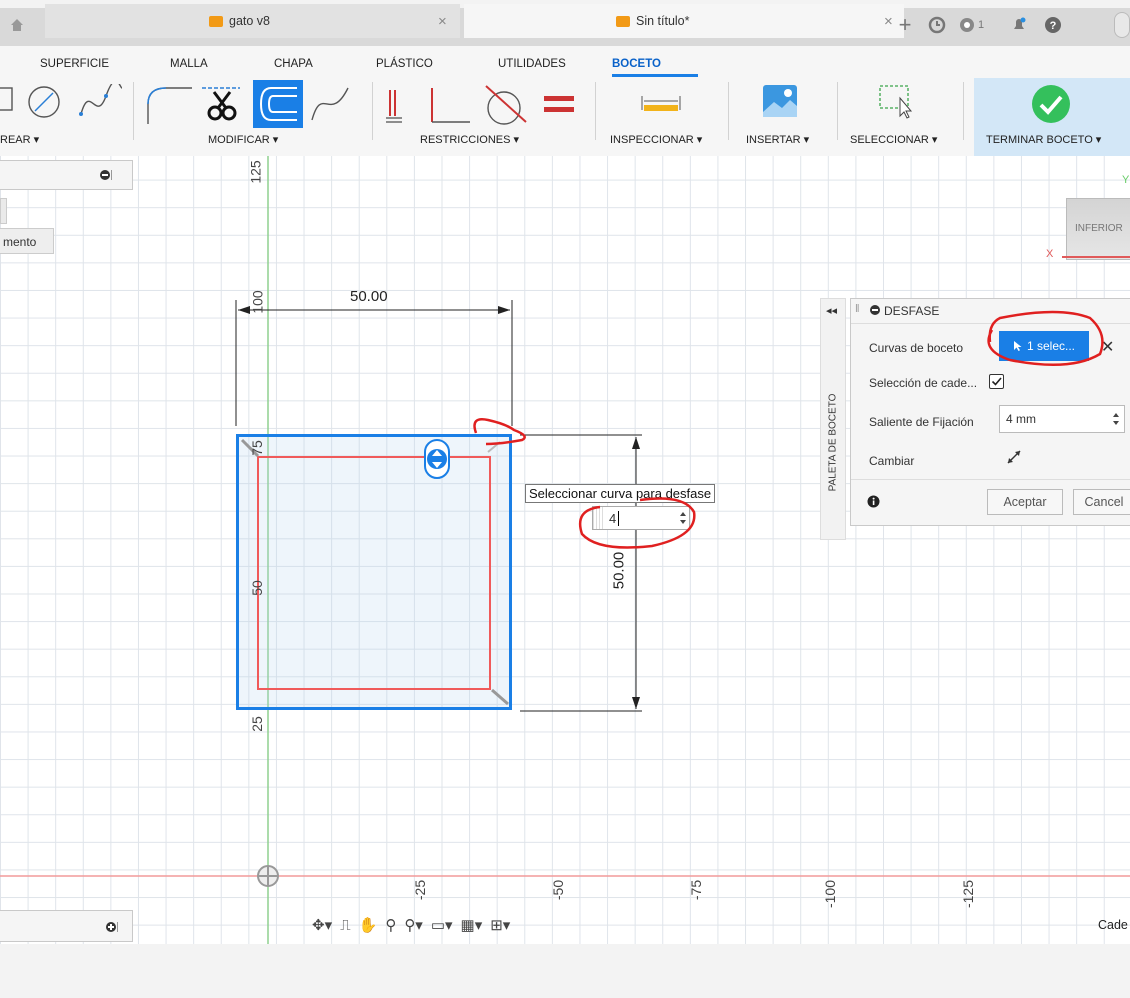 This screenshot has height=998, width=1130. Describe the element at coordinates (221, 104) in the screenshot. I see `trim-tool-icon` at that location.